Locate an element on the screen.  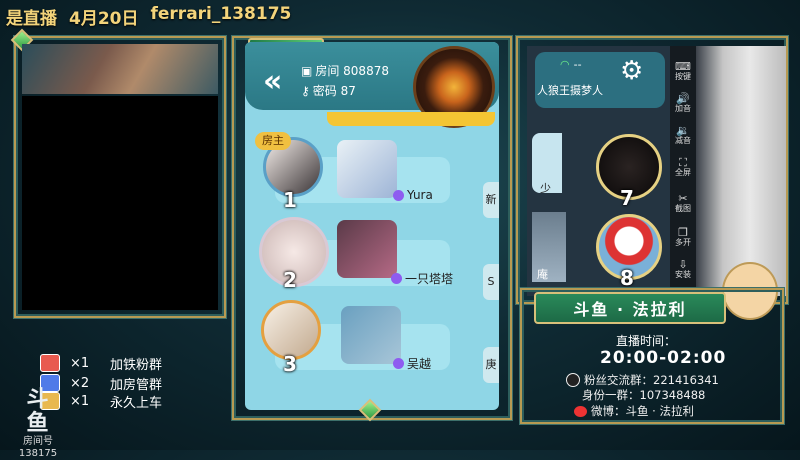
seat-stub: S is located at coordinates (491, 282).